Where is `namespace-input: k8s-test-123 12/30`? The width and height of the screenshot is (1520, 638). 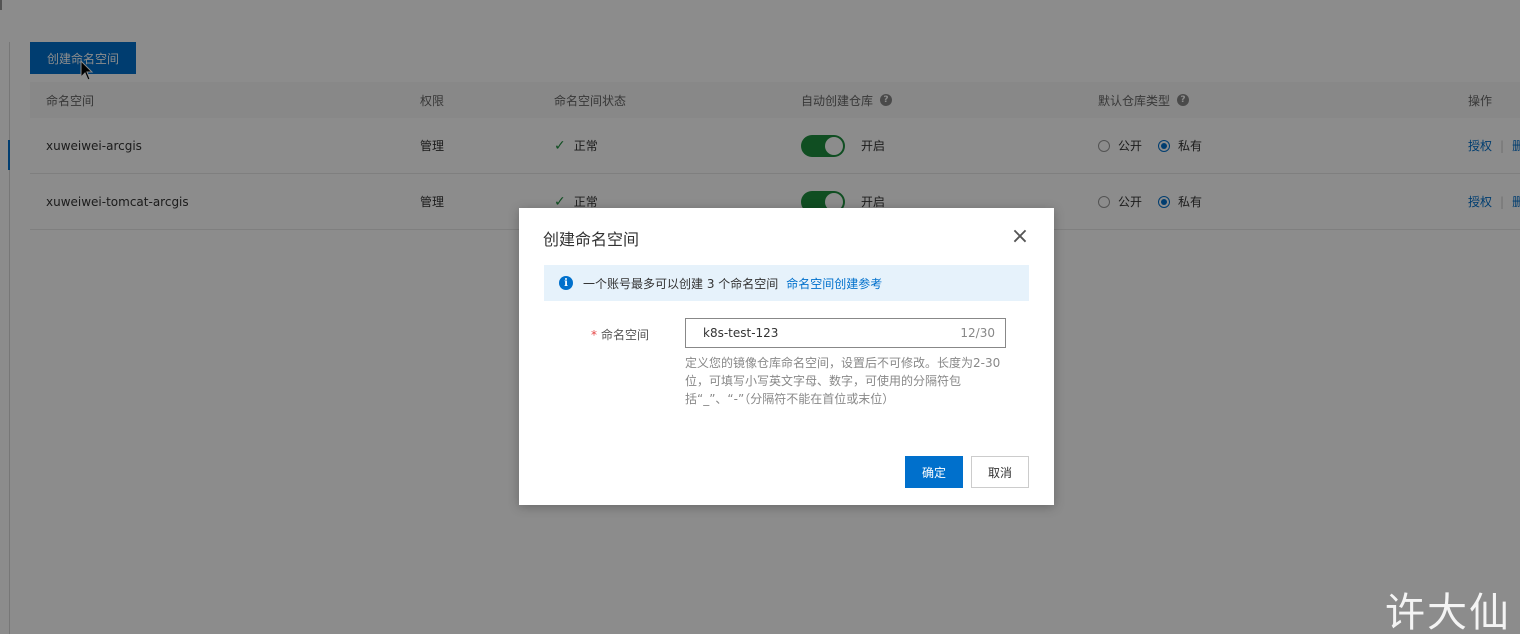 namespace-input: k8s-test-123 12/30 is located at coordinates (845, 333).